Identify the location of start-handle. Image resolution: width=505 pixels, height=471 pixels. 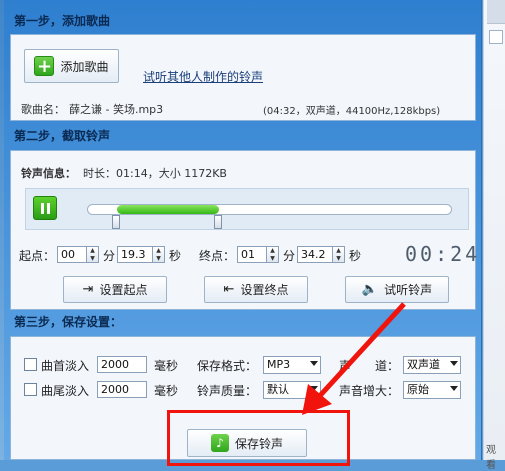
(116, 222).